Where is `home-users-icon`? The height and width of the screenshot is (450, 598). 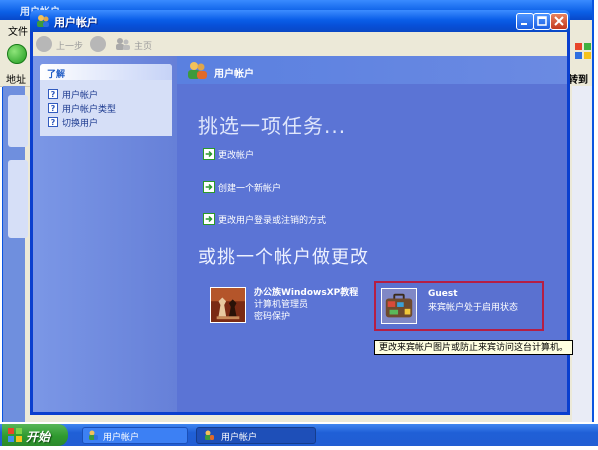
home-users-icon is located at coordinates (123, 44).